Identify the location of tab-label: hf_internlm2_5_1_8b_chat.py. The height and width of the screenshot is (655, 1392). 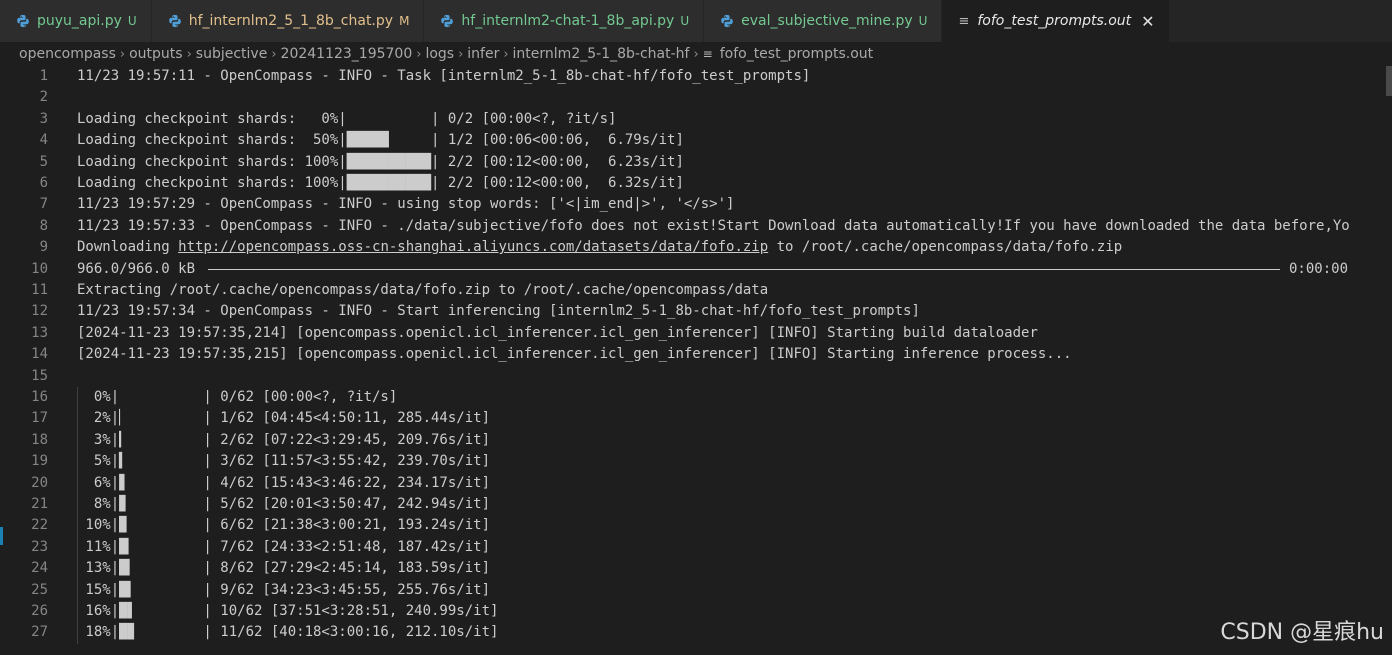
(291, 21).